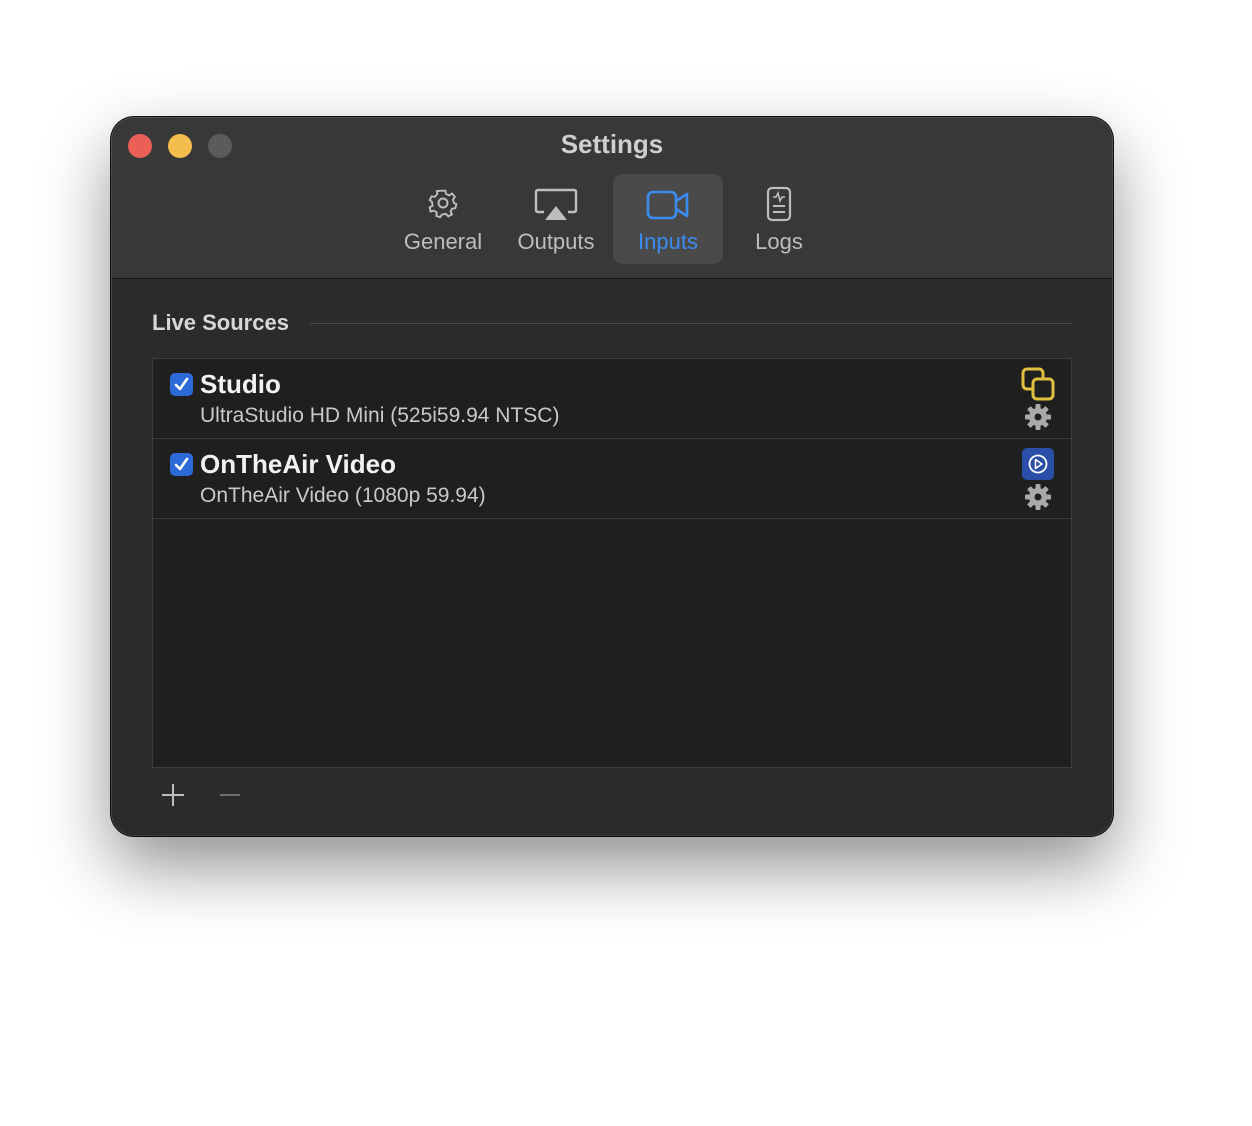 This screenshot has width=1252, height=1126. Describe the element at coordinates (173, 795) in the screenshot. I see `add-button` at that location.